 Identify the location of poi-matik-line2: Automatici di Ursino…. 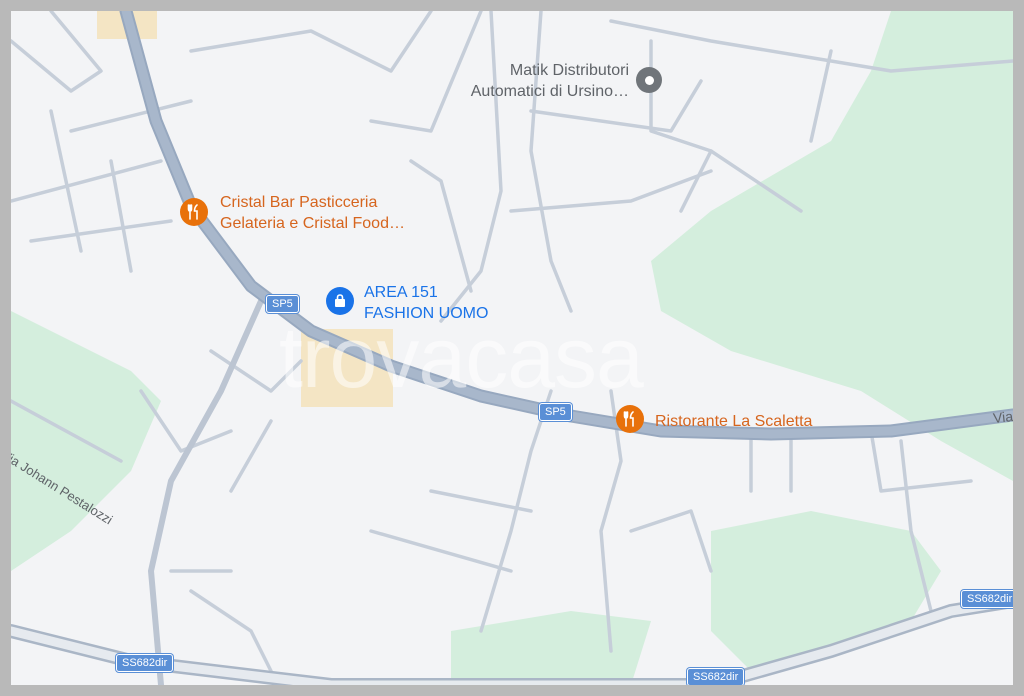
(549, 91).